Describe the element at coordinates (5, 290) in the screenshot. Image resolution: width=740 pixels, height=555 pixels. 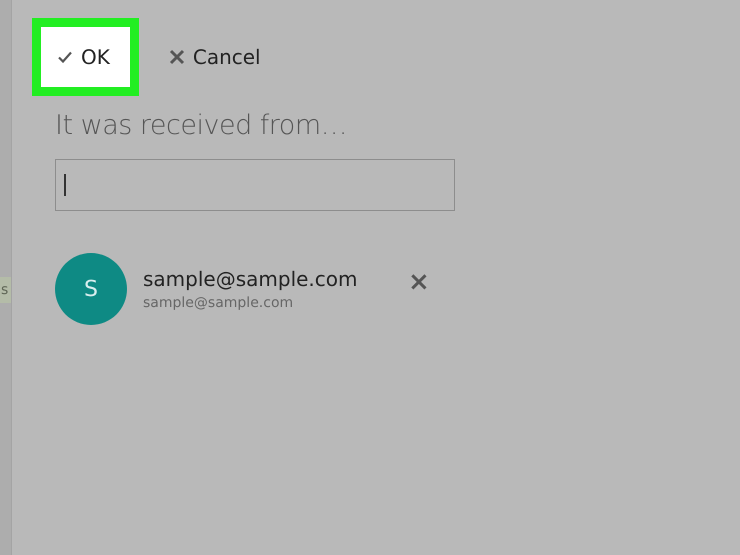
I see `sidebar-text: s` at that location.